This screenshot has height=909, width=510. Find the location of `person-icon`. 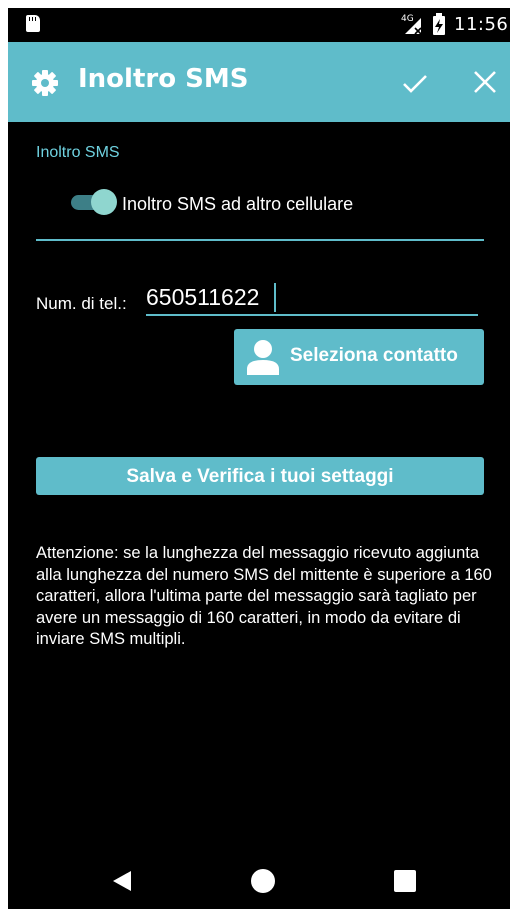

person-icon is located at coordinates (263, 357).